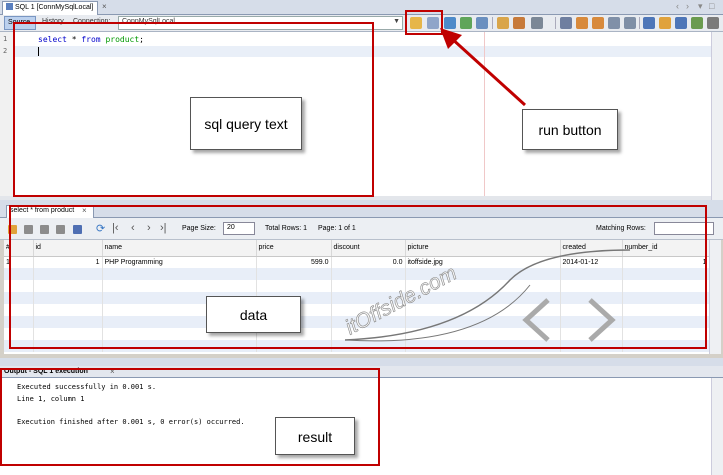 This screenshot has height=475, width=723. I want to click on line-number: 2, so click(5, 51).